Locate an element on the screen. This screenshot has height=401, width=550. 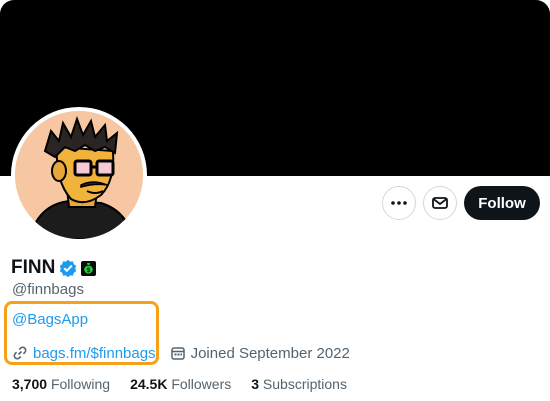
followers-label: Followers is located at coordinates (201, 384).